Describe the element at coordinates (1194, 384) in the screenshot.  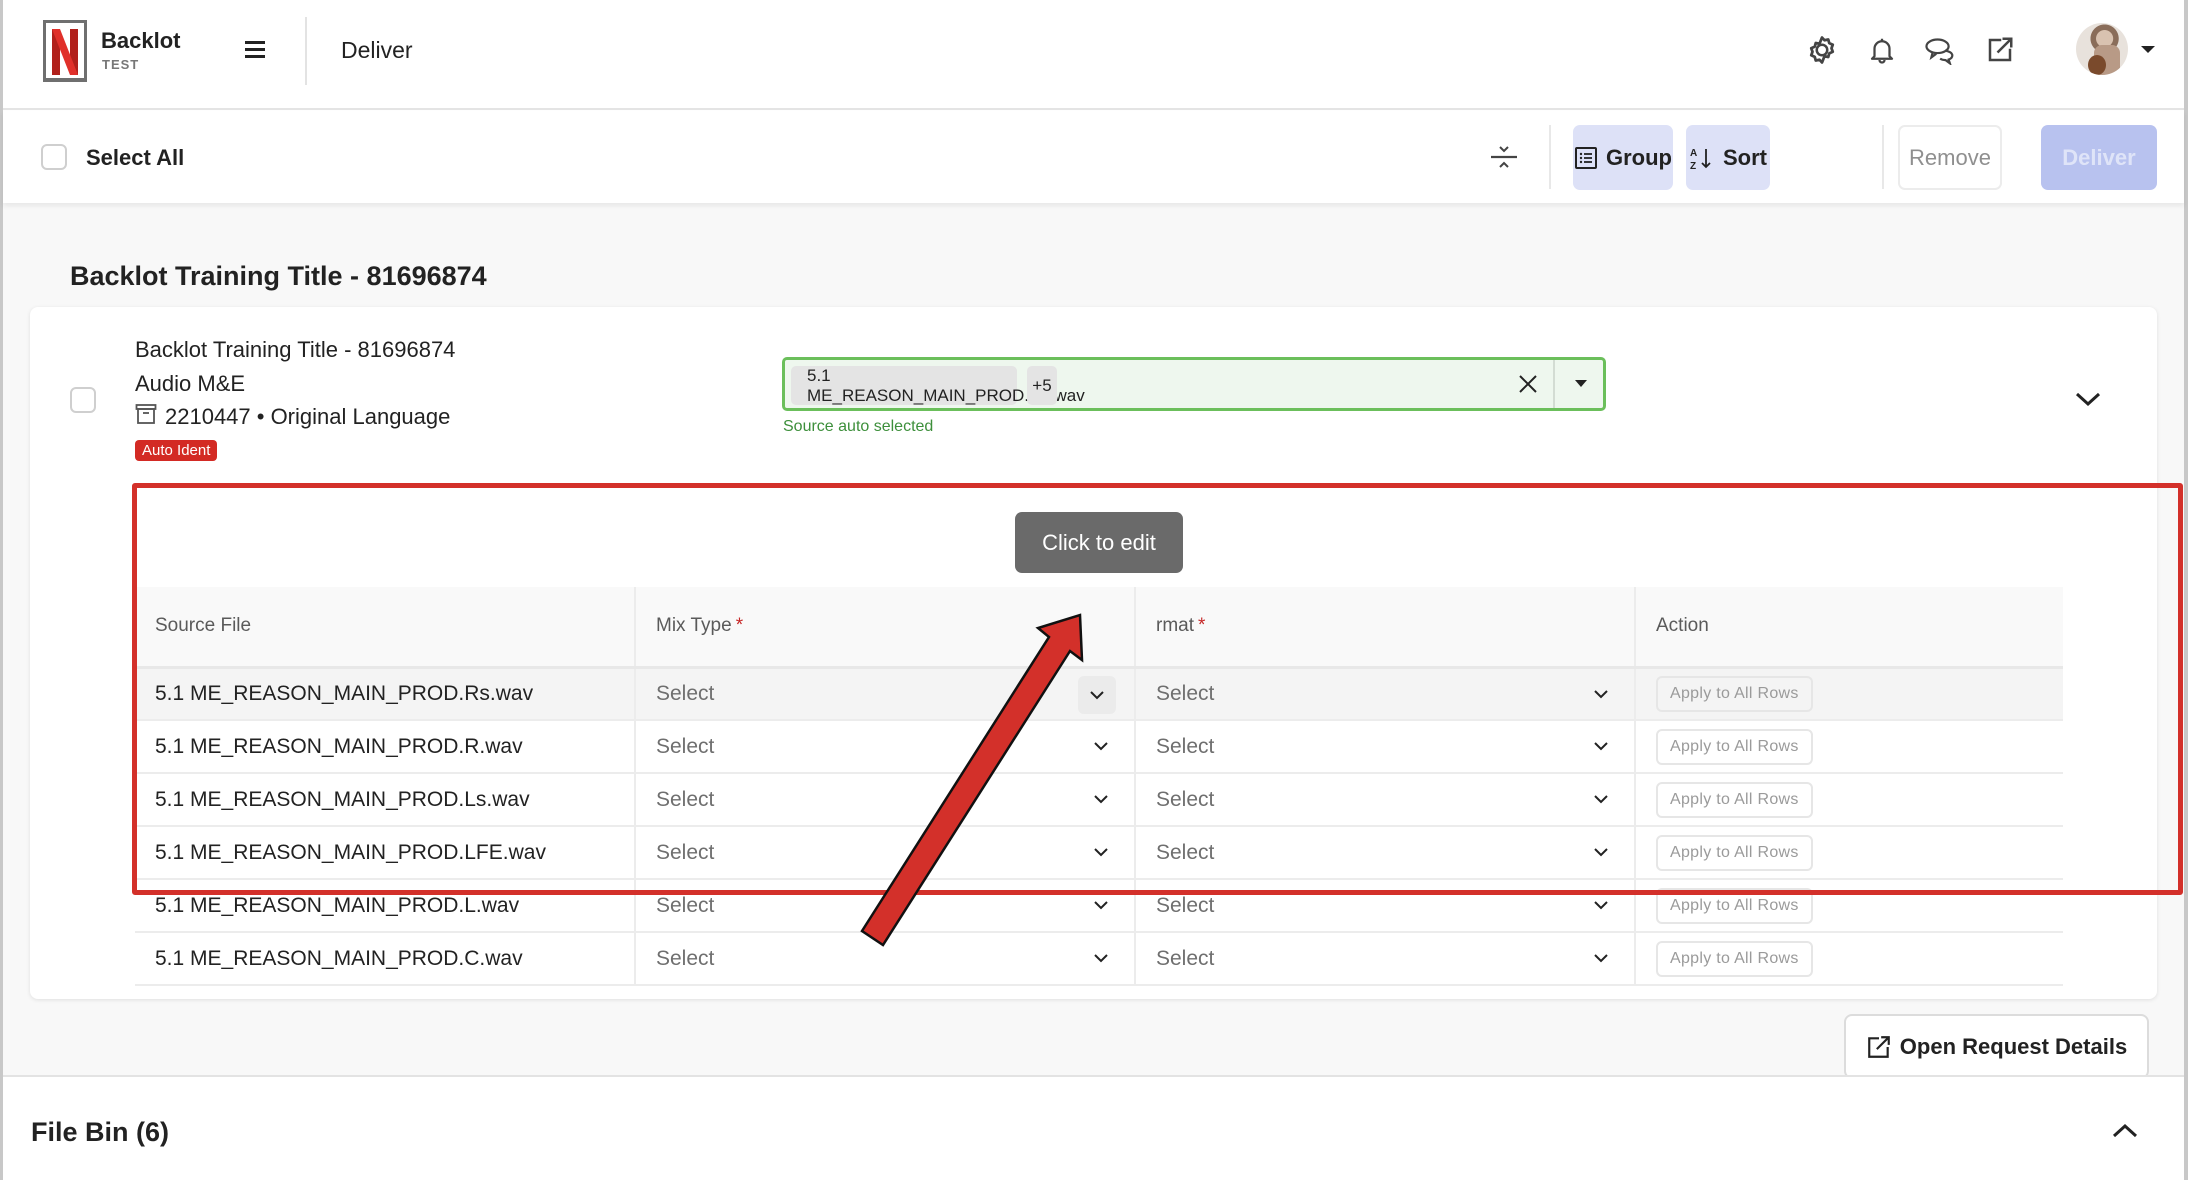
I see `source-file-multiselect: 5.1 ME_REASON_MAIN_PROD.Rs.wav +5` at that location.